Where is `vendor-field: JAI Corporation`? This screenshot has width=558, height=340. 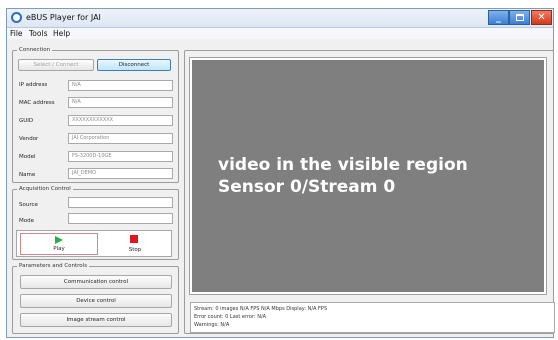
vendor-field: JAI Corporation is located at coordinates (120, 138).